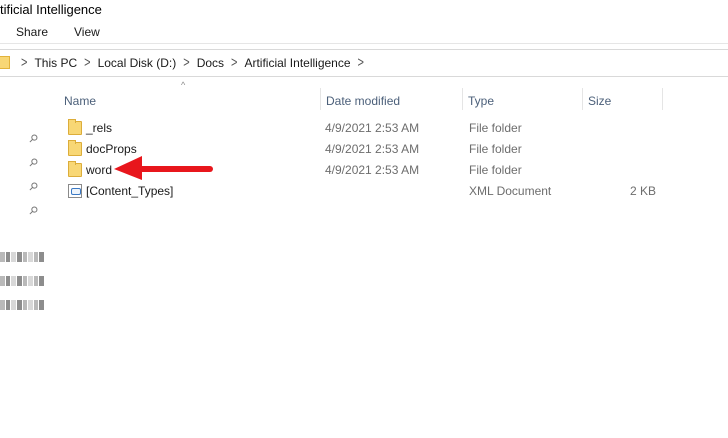 The image size is (728, 438). I want to click on breadcrumb-docs: Docs, so click(210, 63).